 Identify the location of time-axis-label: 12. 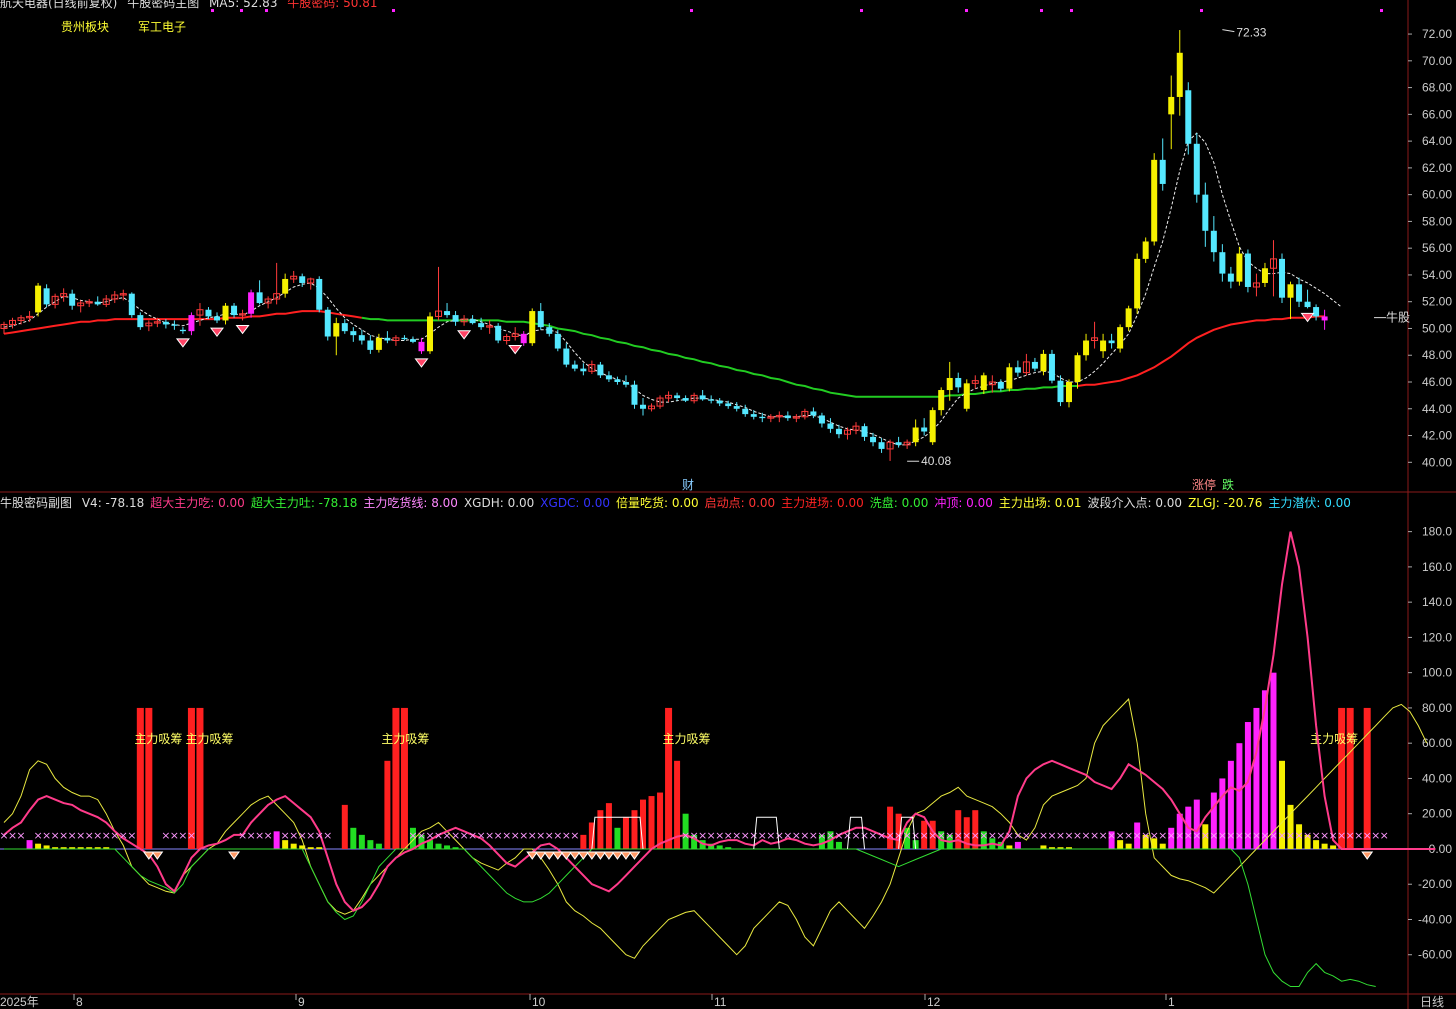
(934, 1002).